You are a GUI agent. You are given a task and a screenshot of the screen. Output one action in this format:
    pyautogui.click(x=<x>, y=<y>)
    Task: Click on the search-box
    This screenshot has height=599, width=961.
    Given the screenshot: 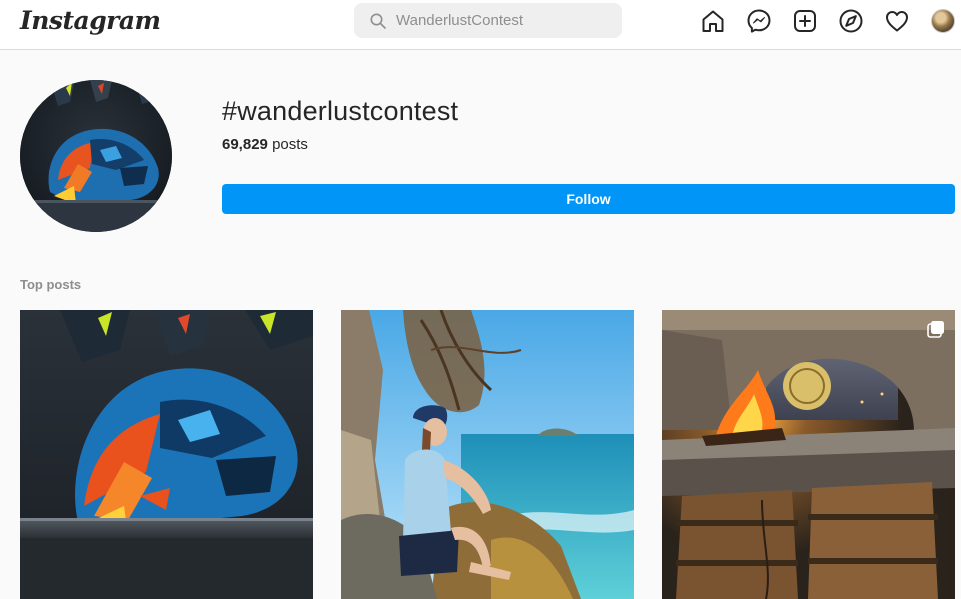 What is the action you would take?
    pyautogui.click(x=488, y=20)
    